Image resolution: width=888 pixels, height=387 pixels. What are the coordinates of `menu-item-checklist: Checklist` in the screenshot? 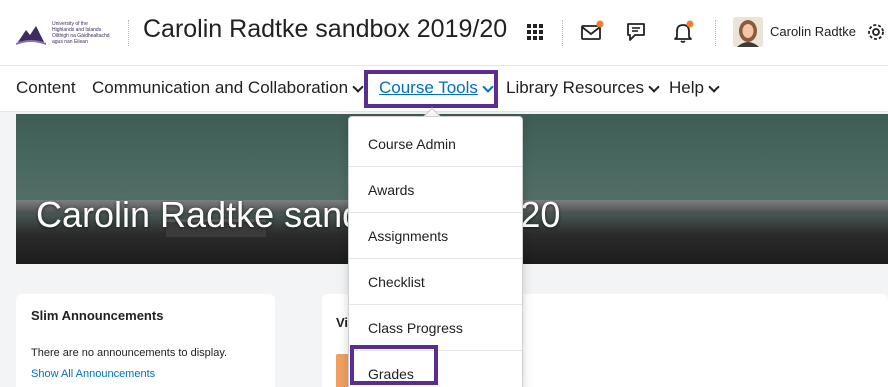 It's located at (435, 282).